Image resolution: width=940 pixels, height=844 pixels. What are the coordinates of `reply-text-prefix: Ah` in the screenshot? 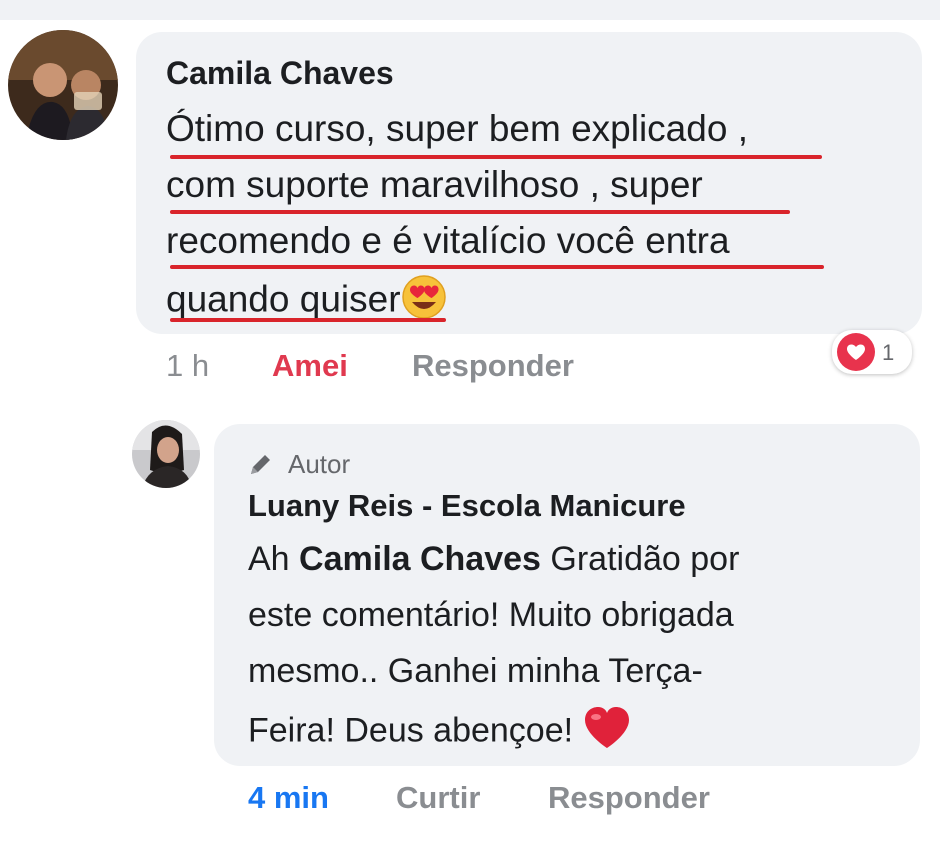 It's located at (274, 559).